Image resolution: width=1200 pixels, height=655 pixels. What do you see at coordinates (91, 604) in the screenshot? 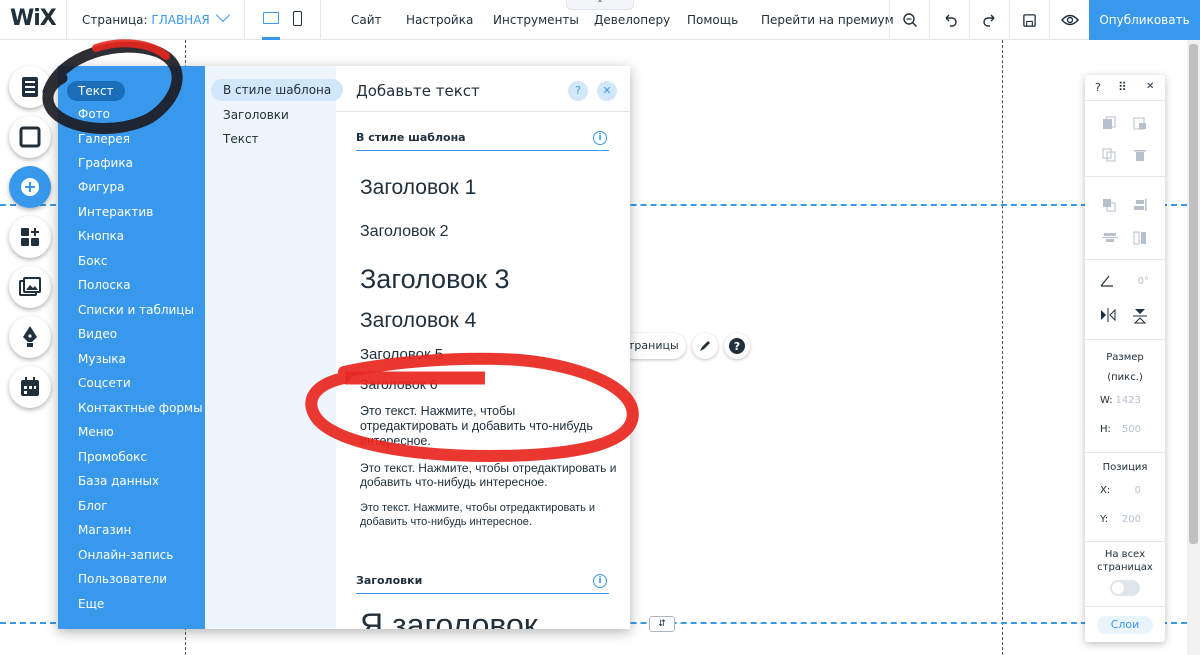
I see `category-more: Еще` at bounding box center [91, 604].